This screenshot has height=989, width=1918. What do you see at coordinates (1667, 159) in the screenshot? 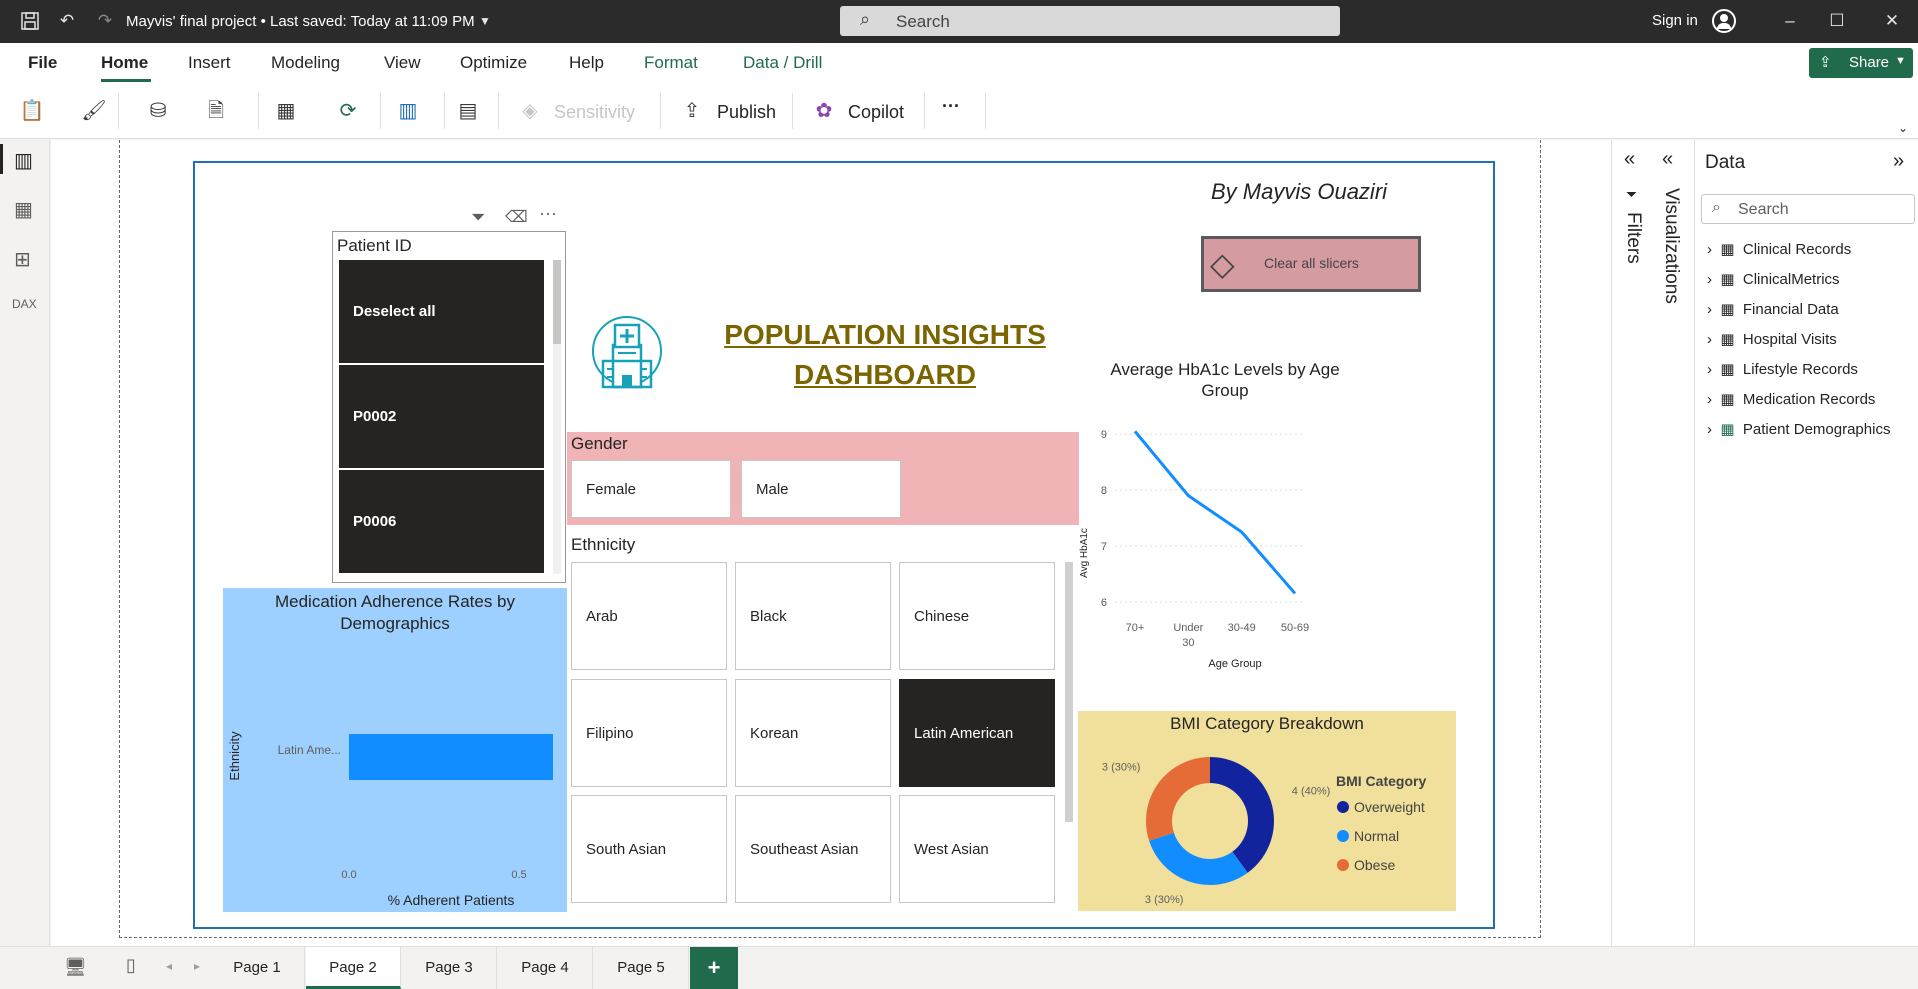
I see `expand-visualizations-icon: «` at bounding box center [1667, 159].